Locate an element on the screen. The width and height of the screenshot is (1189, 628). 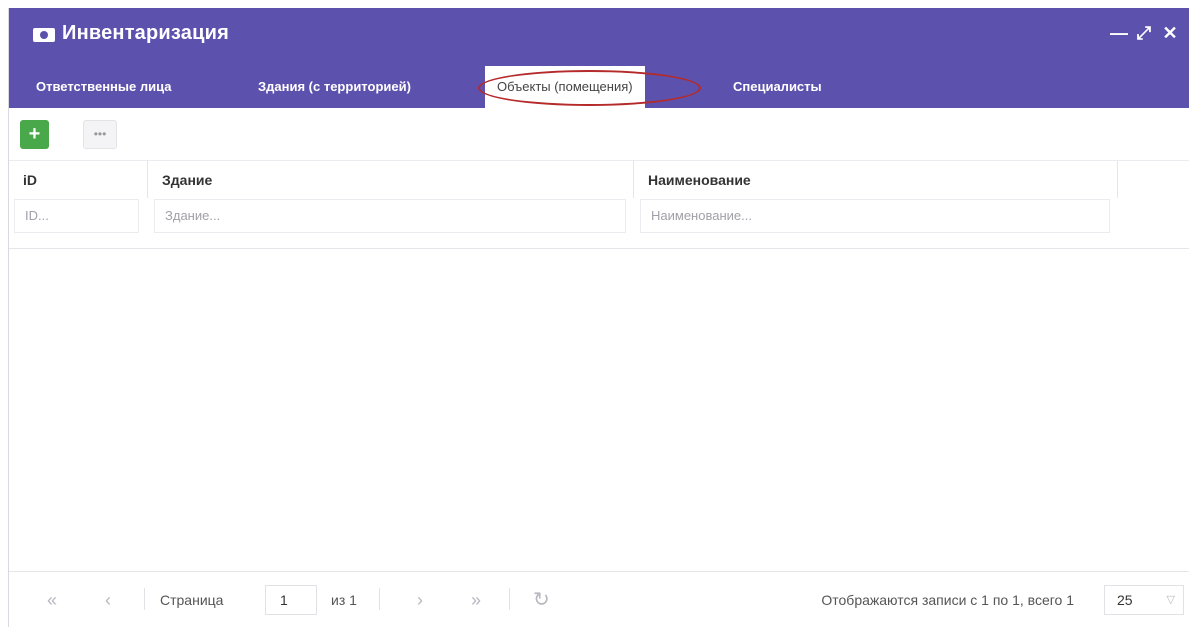
toolbar: + ••• is located at coordinates (599, 134).